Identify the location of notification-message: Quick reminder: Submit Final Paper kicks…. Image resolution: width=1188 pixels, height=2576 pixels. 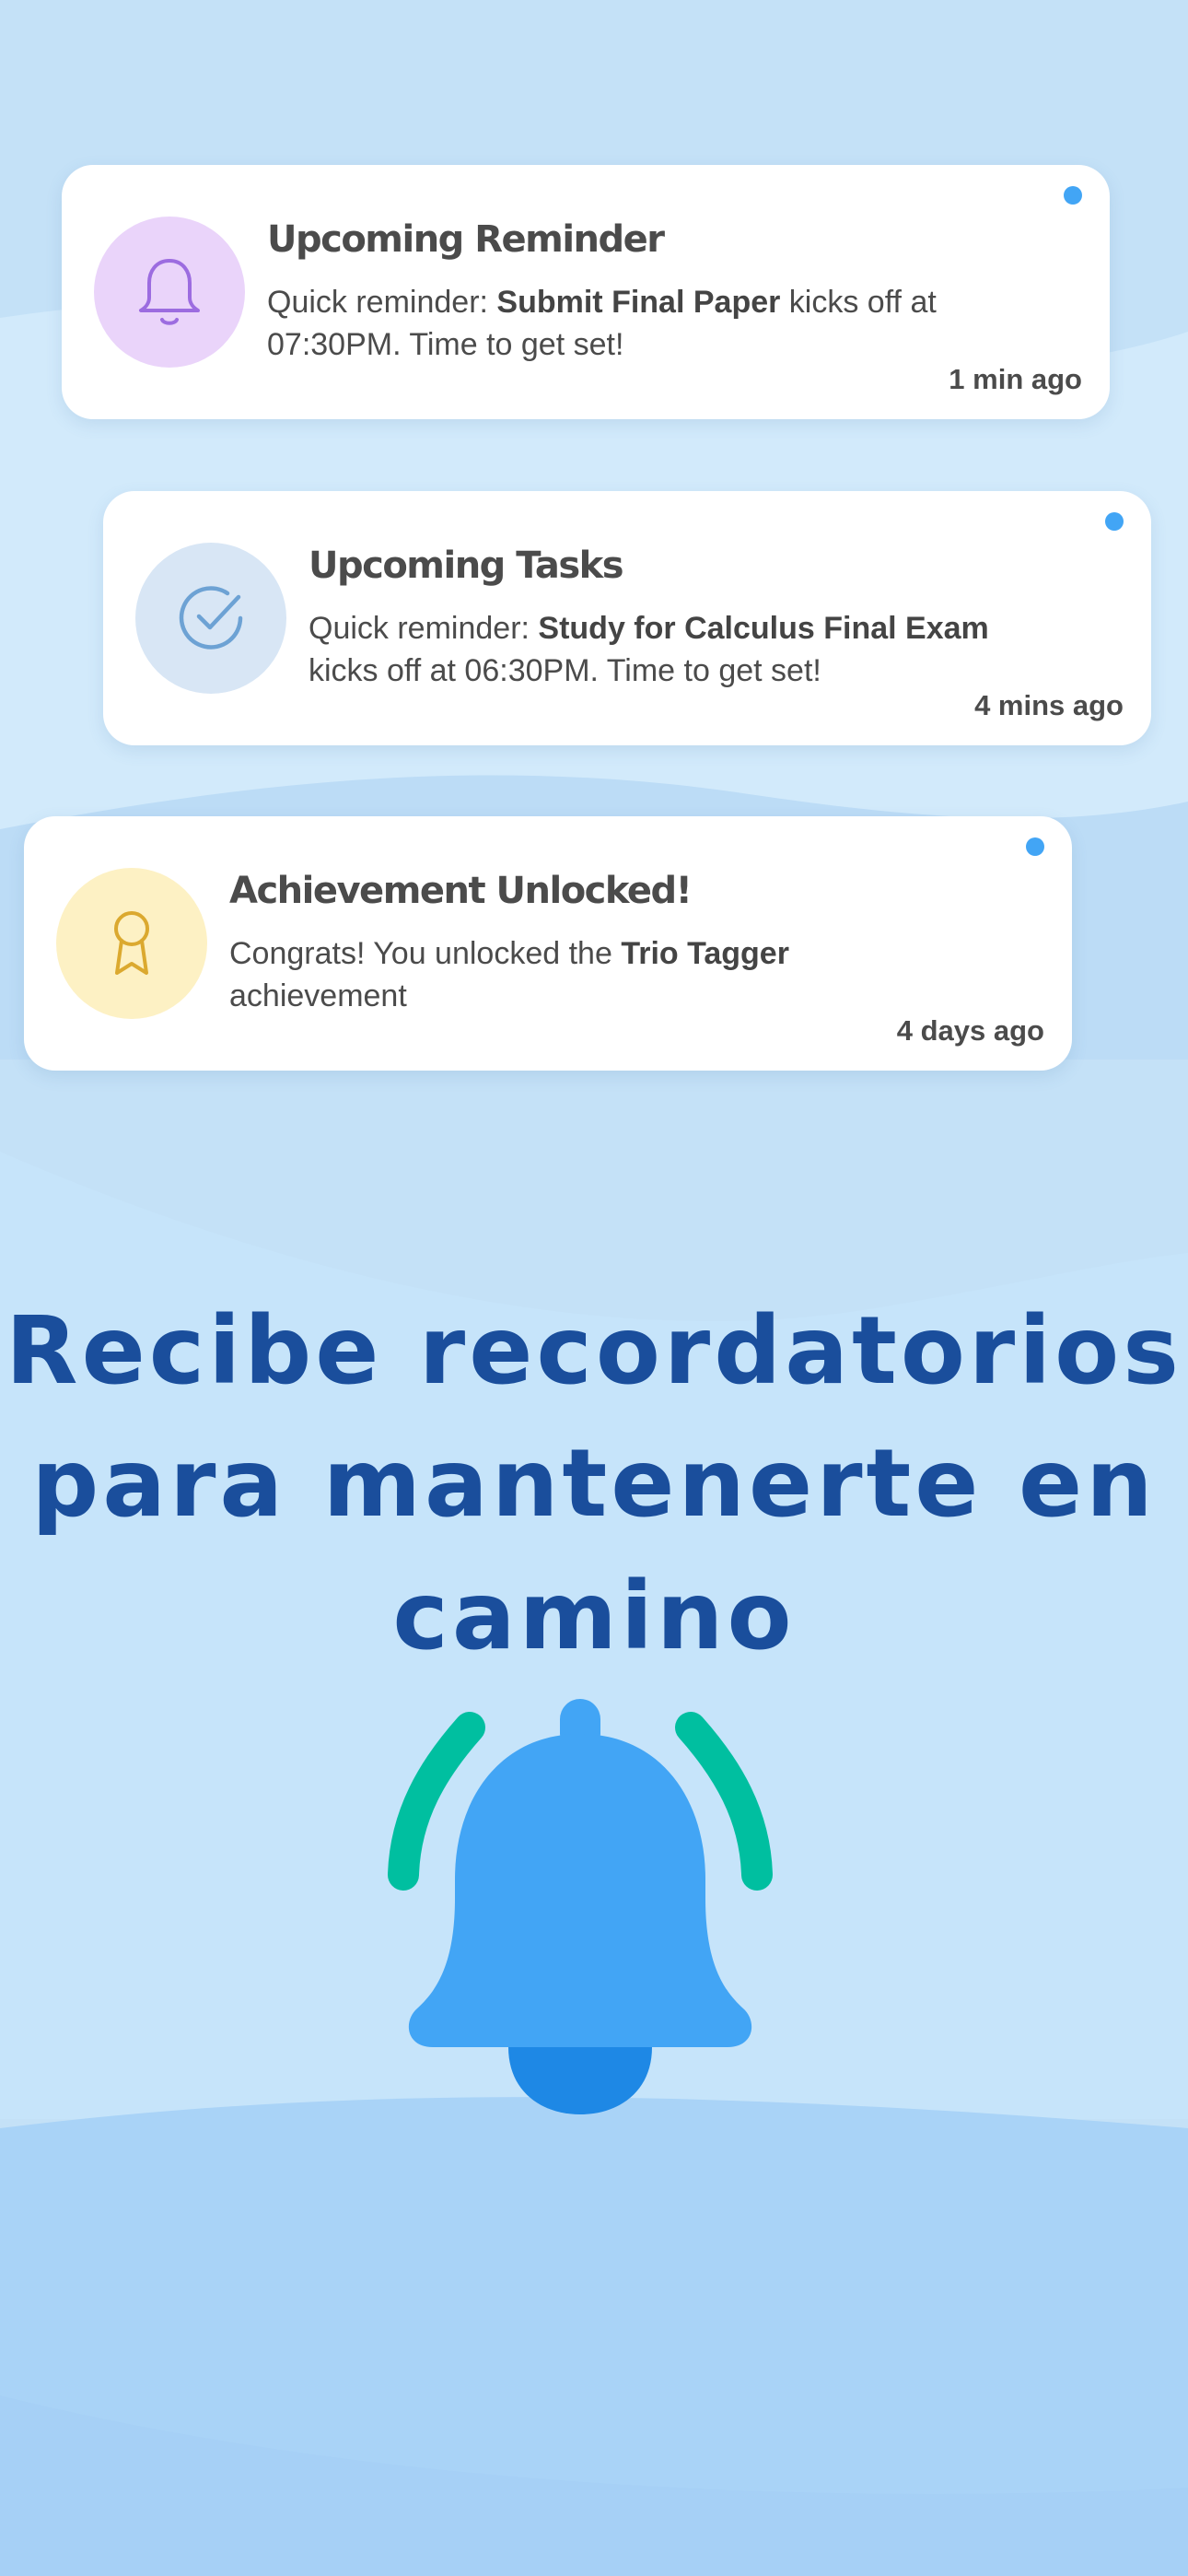
(602, 323).